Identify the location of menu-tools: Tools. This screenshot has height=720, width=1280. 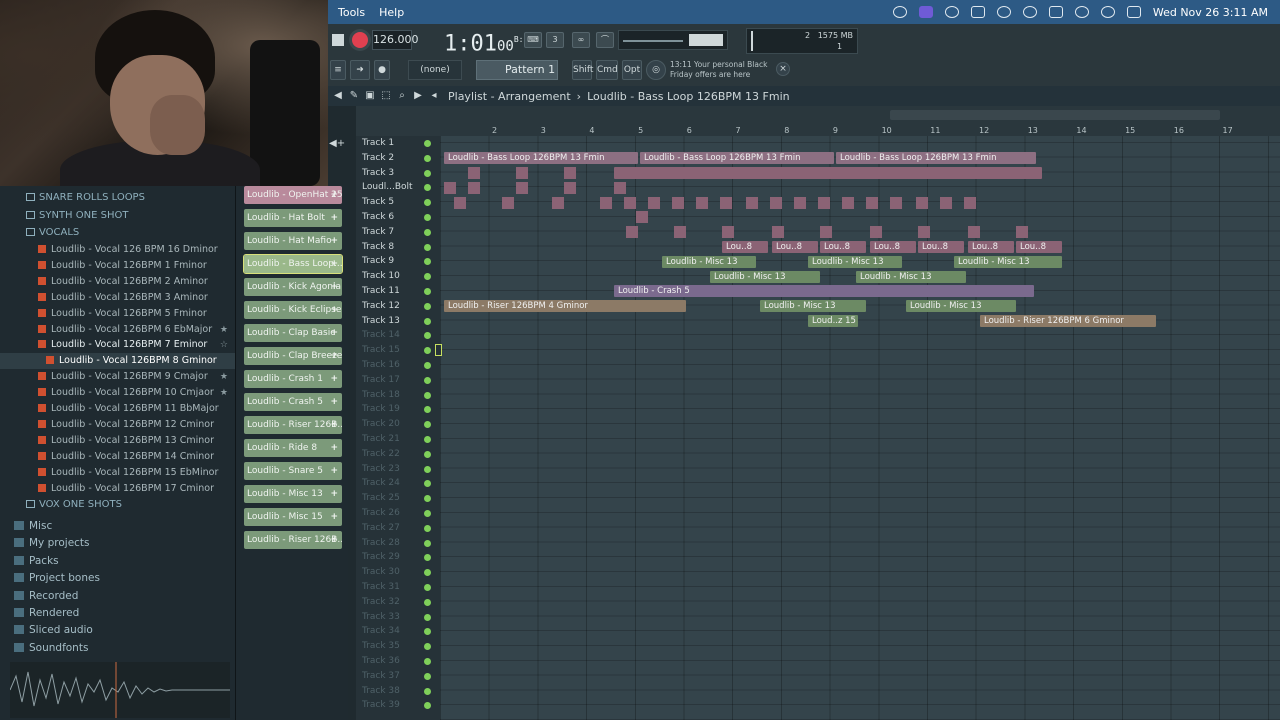
(351, 12).